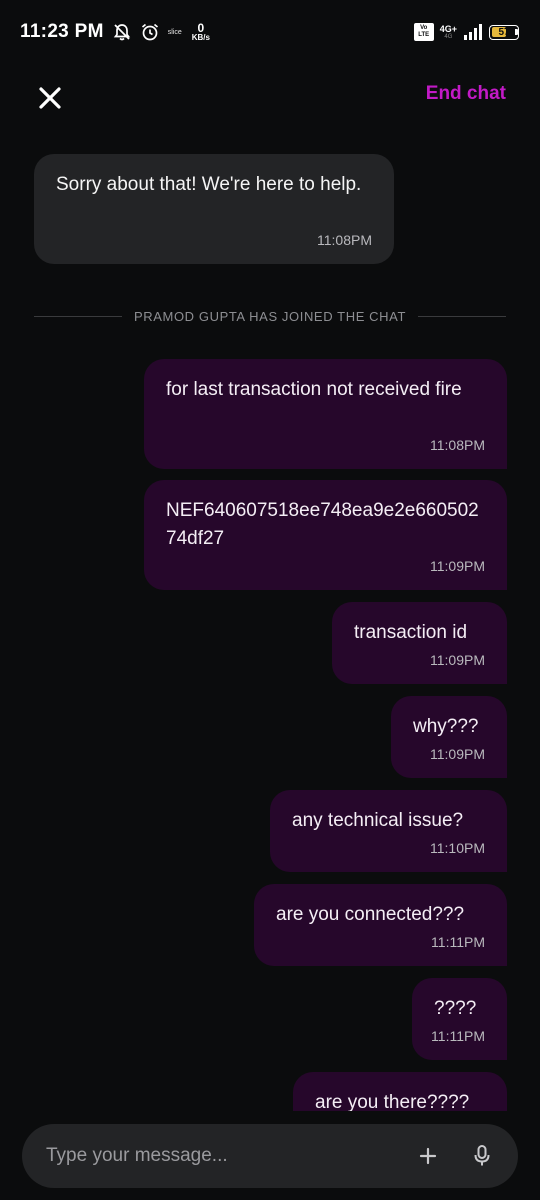 The height and width of the screenshot is (1200, 540). I want to click on battery-icon: 57, so click(504, 32).